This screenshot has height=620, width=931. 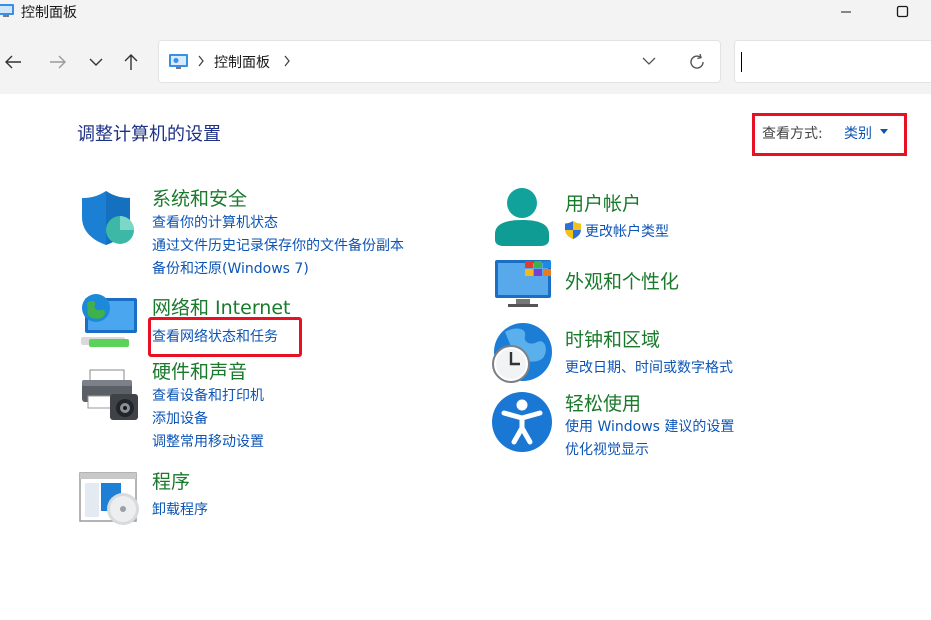 What do you see at coordinates (439, 61) in the screenshot?
I see `address-bar: 控制面板` at bounding box center [439, 61].